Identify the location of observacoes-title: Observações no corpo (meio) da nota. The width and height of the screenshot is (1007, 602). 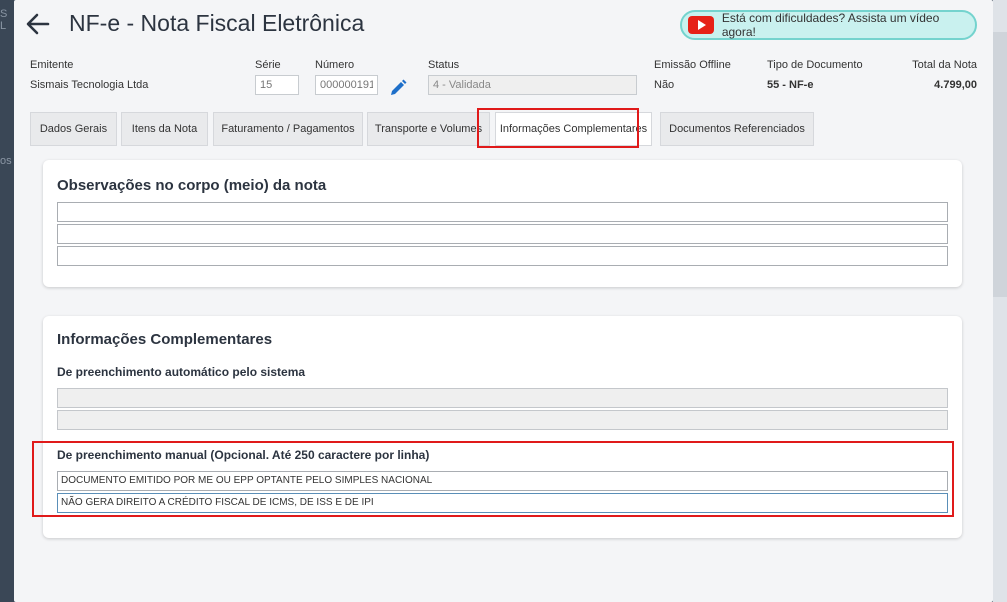
(192, 185).